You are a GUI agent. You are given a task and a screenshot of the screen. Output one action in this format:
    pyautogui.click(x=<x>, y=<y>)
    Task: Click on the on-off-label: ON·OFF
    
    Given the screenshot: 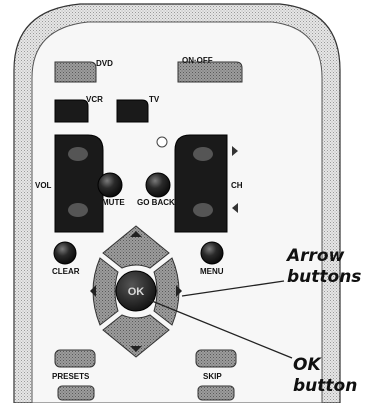 What is the action you would take?
    pyautogui.click(x=197, y=60)
    